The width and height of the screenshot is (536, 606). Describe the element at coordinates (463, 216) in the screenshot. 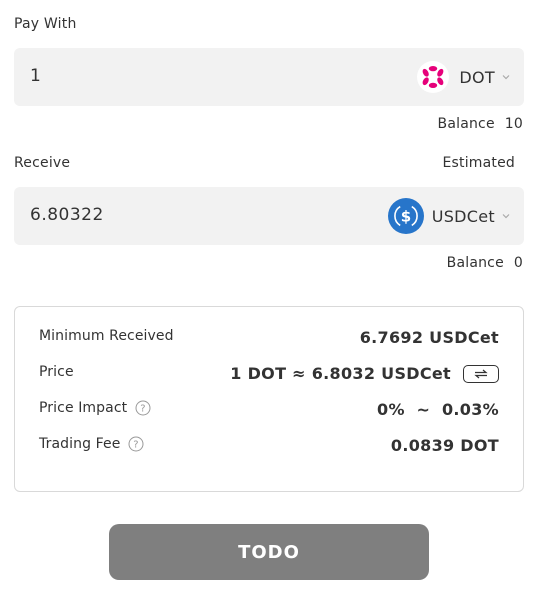

I see `receive-token-name: USDCet` at that location.